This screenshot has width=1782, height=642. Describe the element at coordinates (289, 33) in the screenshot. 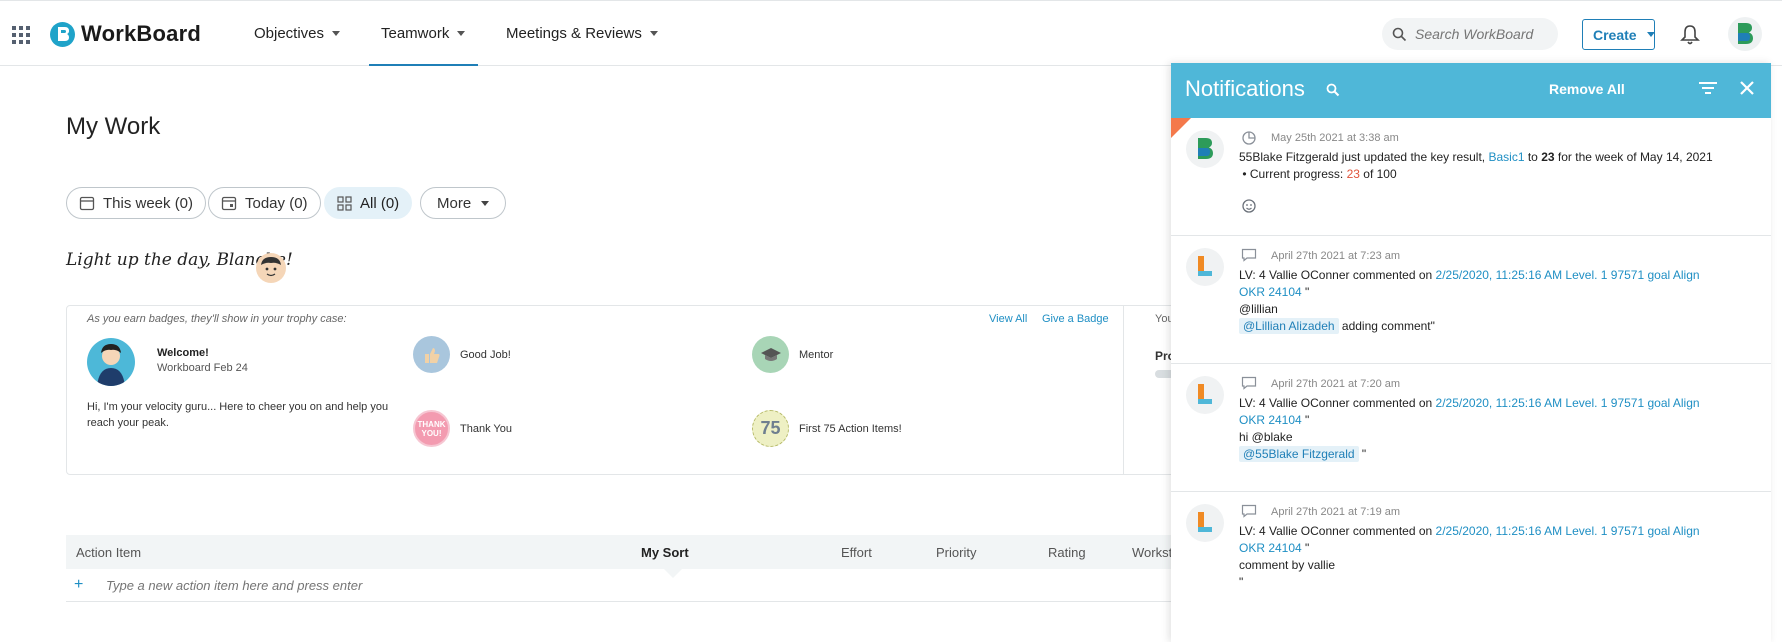

I see `nav-objectives-label: Objectives` at that location.